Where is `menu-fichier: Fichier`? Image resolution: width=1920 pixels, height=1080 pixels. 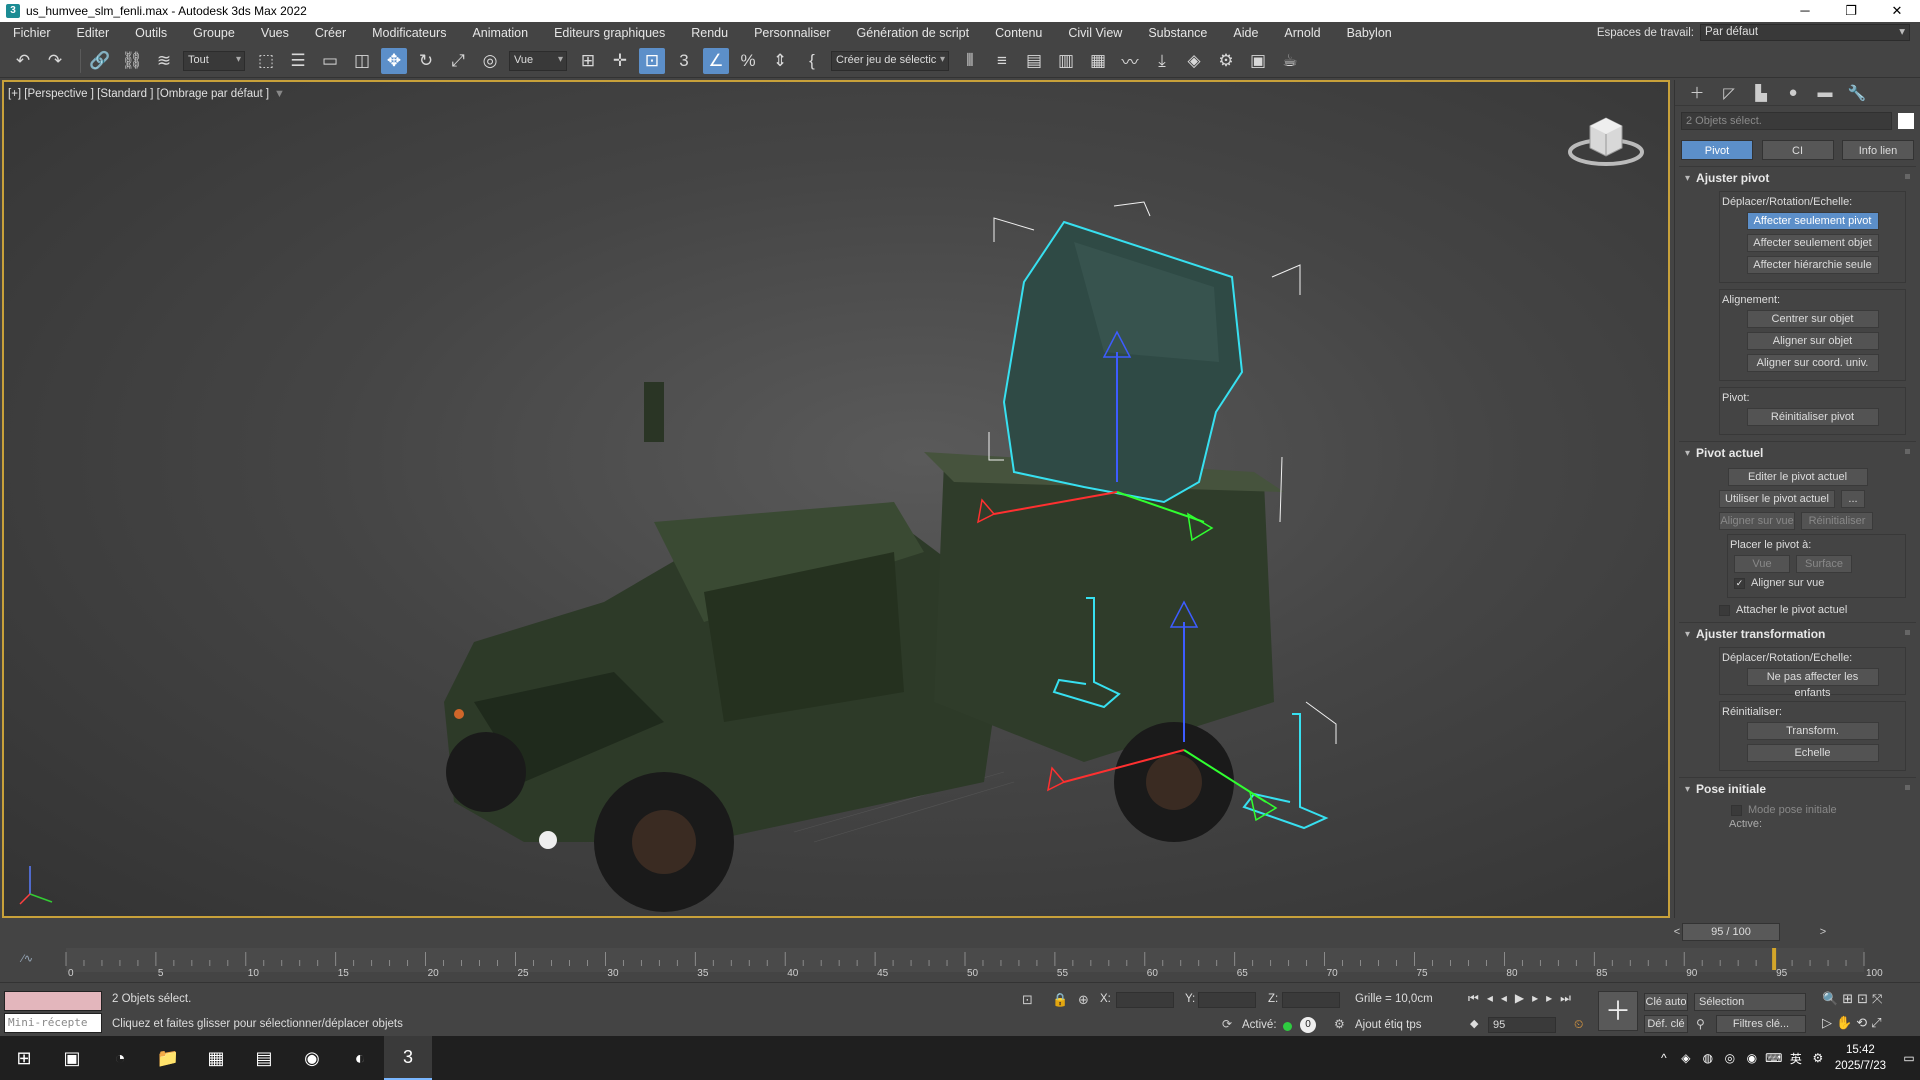 menu-fichier: Fichier is located at coordinates (32, 33).